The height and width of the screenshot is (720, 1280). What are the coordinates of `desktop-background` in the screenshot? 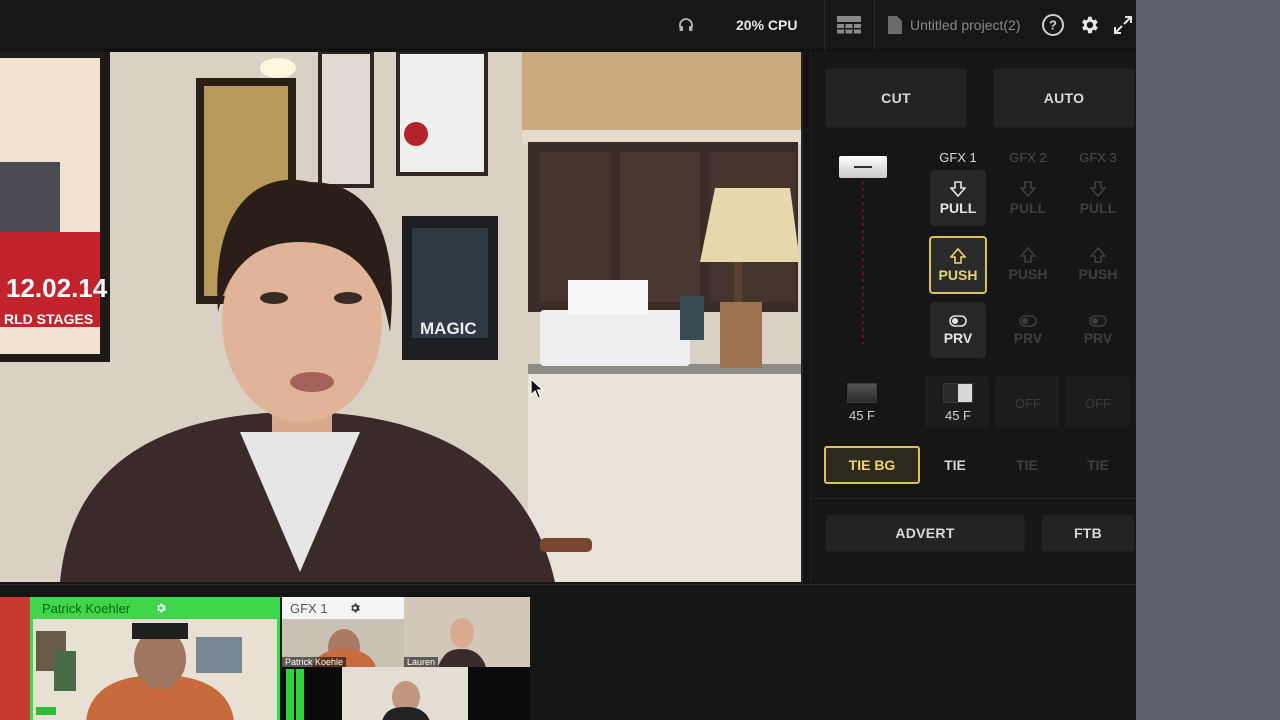 It's located at (1208, 360).